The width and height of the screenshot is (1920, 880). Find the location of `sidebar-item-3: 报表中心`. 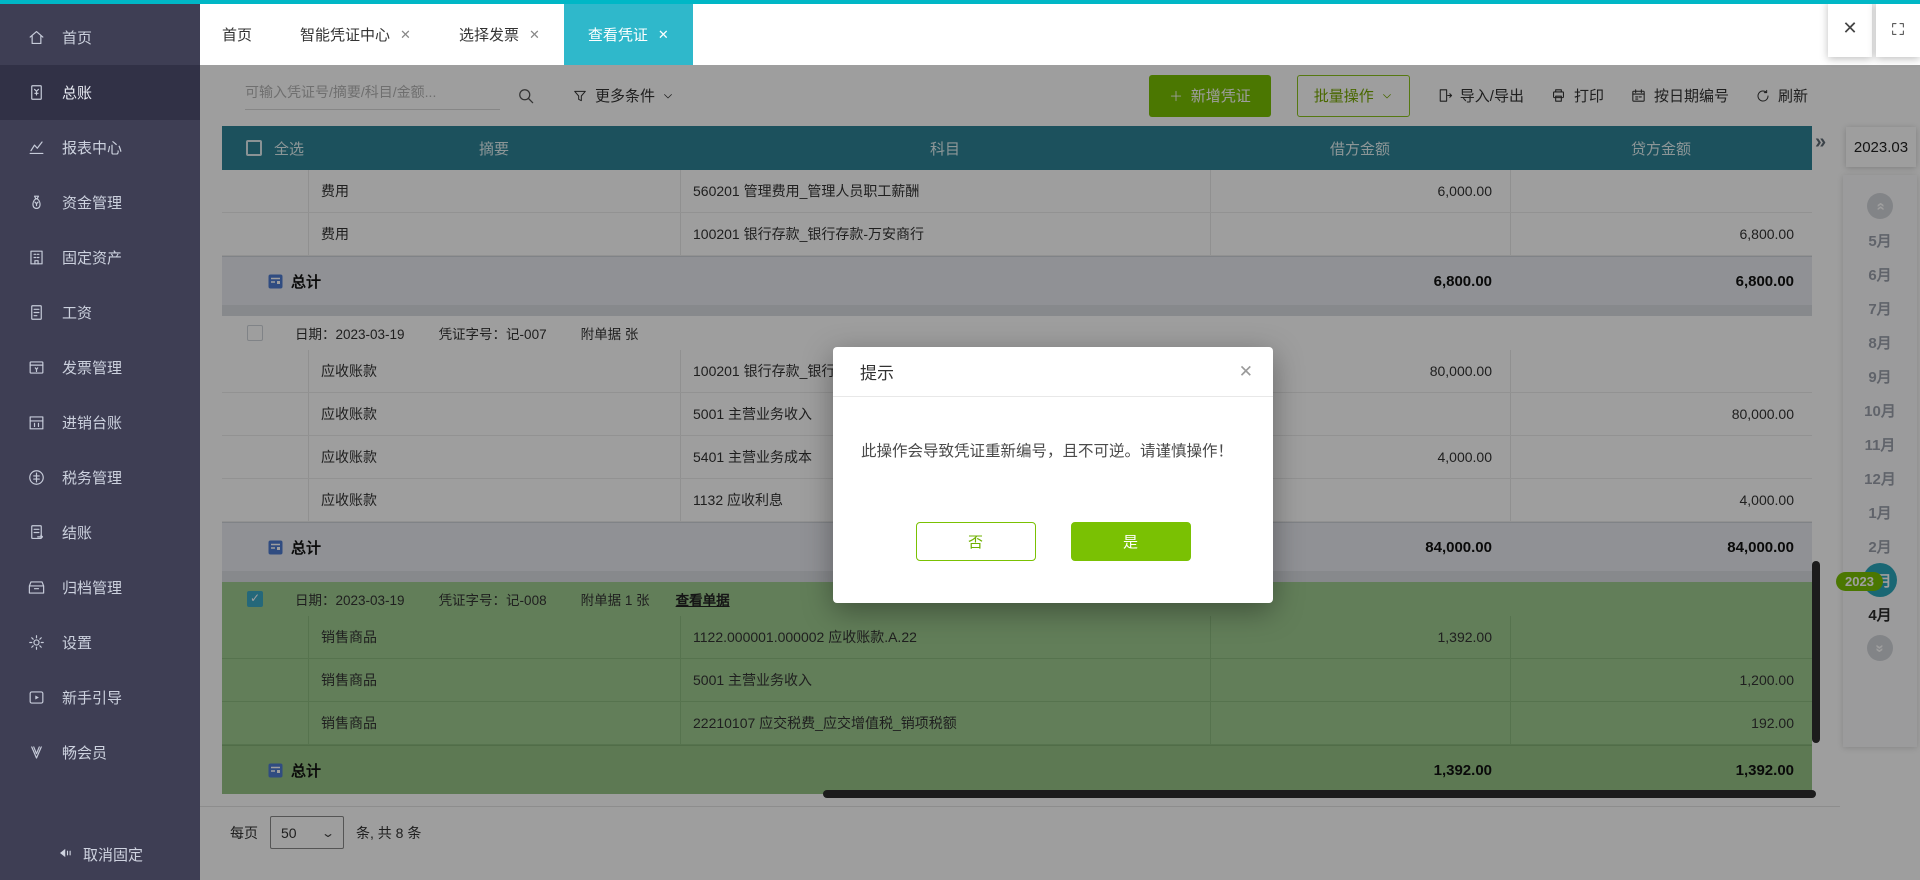

sidebar-item-3: 报表中心 is located at coordinates (100, 147).